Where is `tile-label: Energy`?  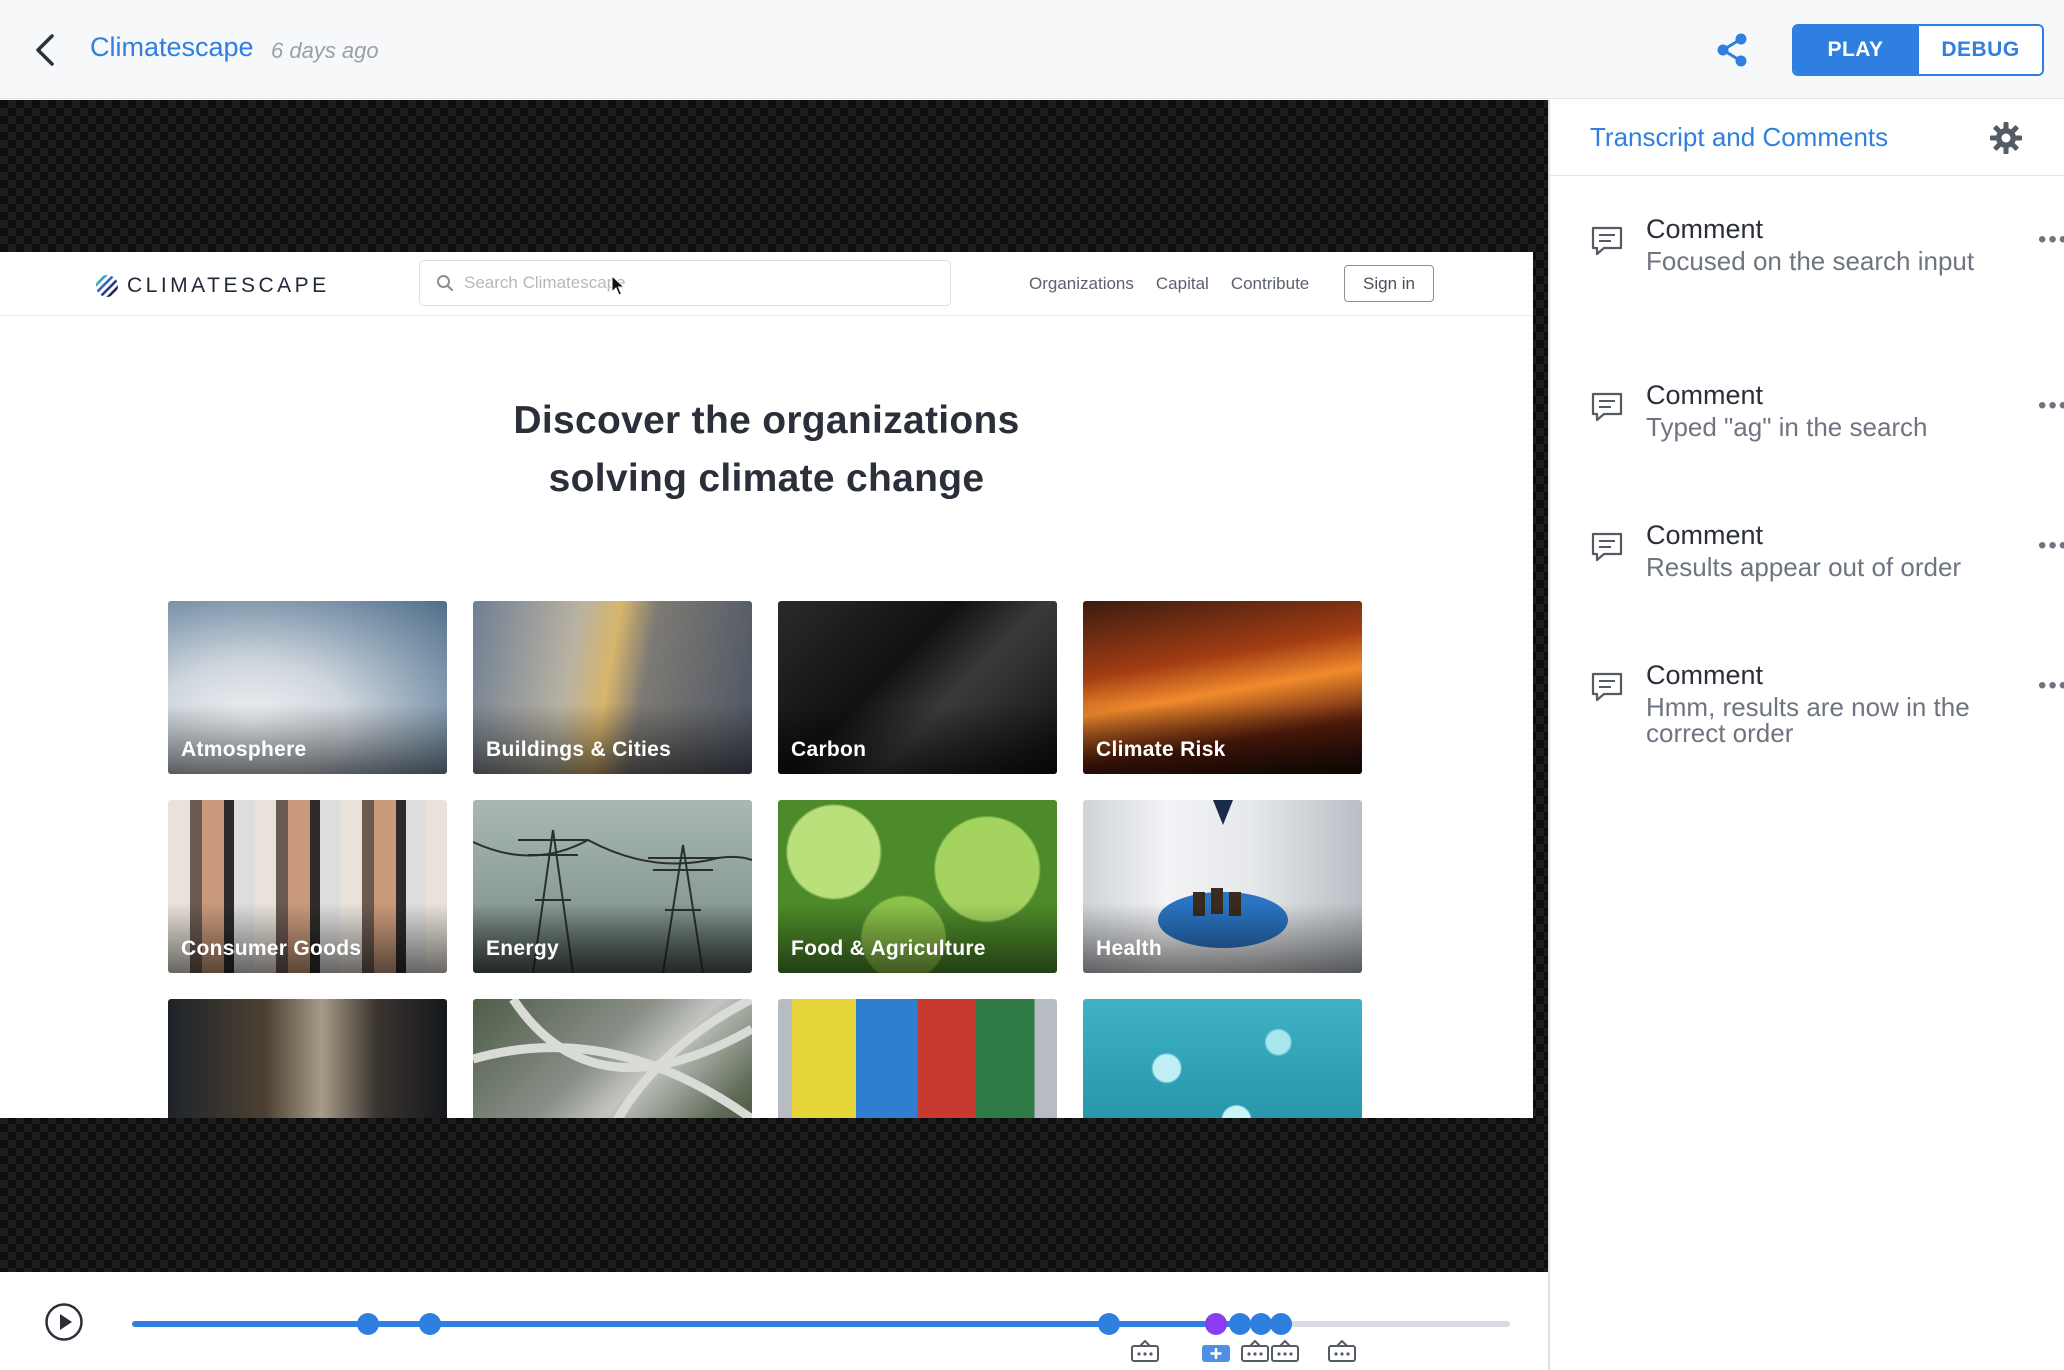 tile-label: Energy is located at coordinates (522, 948).